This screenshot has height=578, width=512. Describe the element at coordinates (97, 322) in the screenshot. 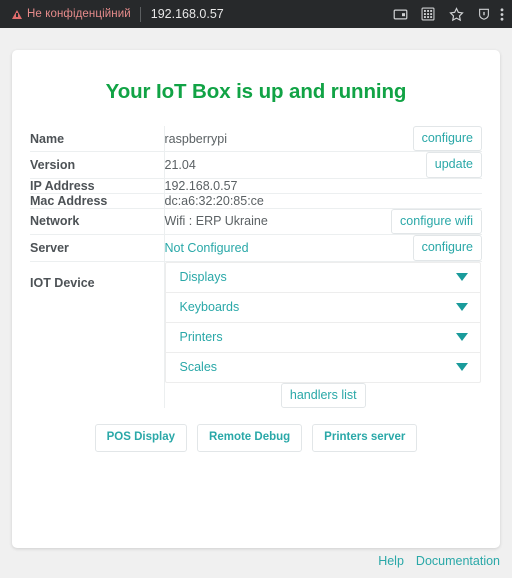

I see `row-label-iot-device: IOT Device` at that location.